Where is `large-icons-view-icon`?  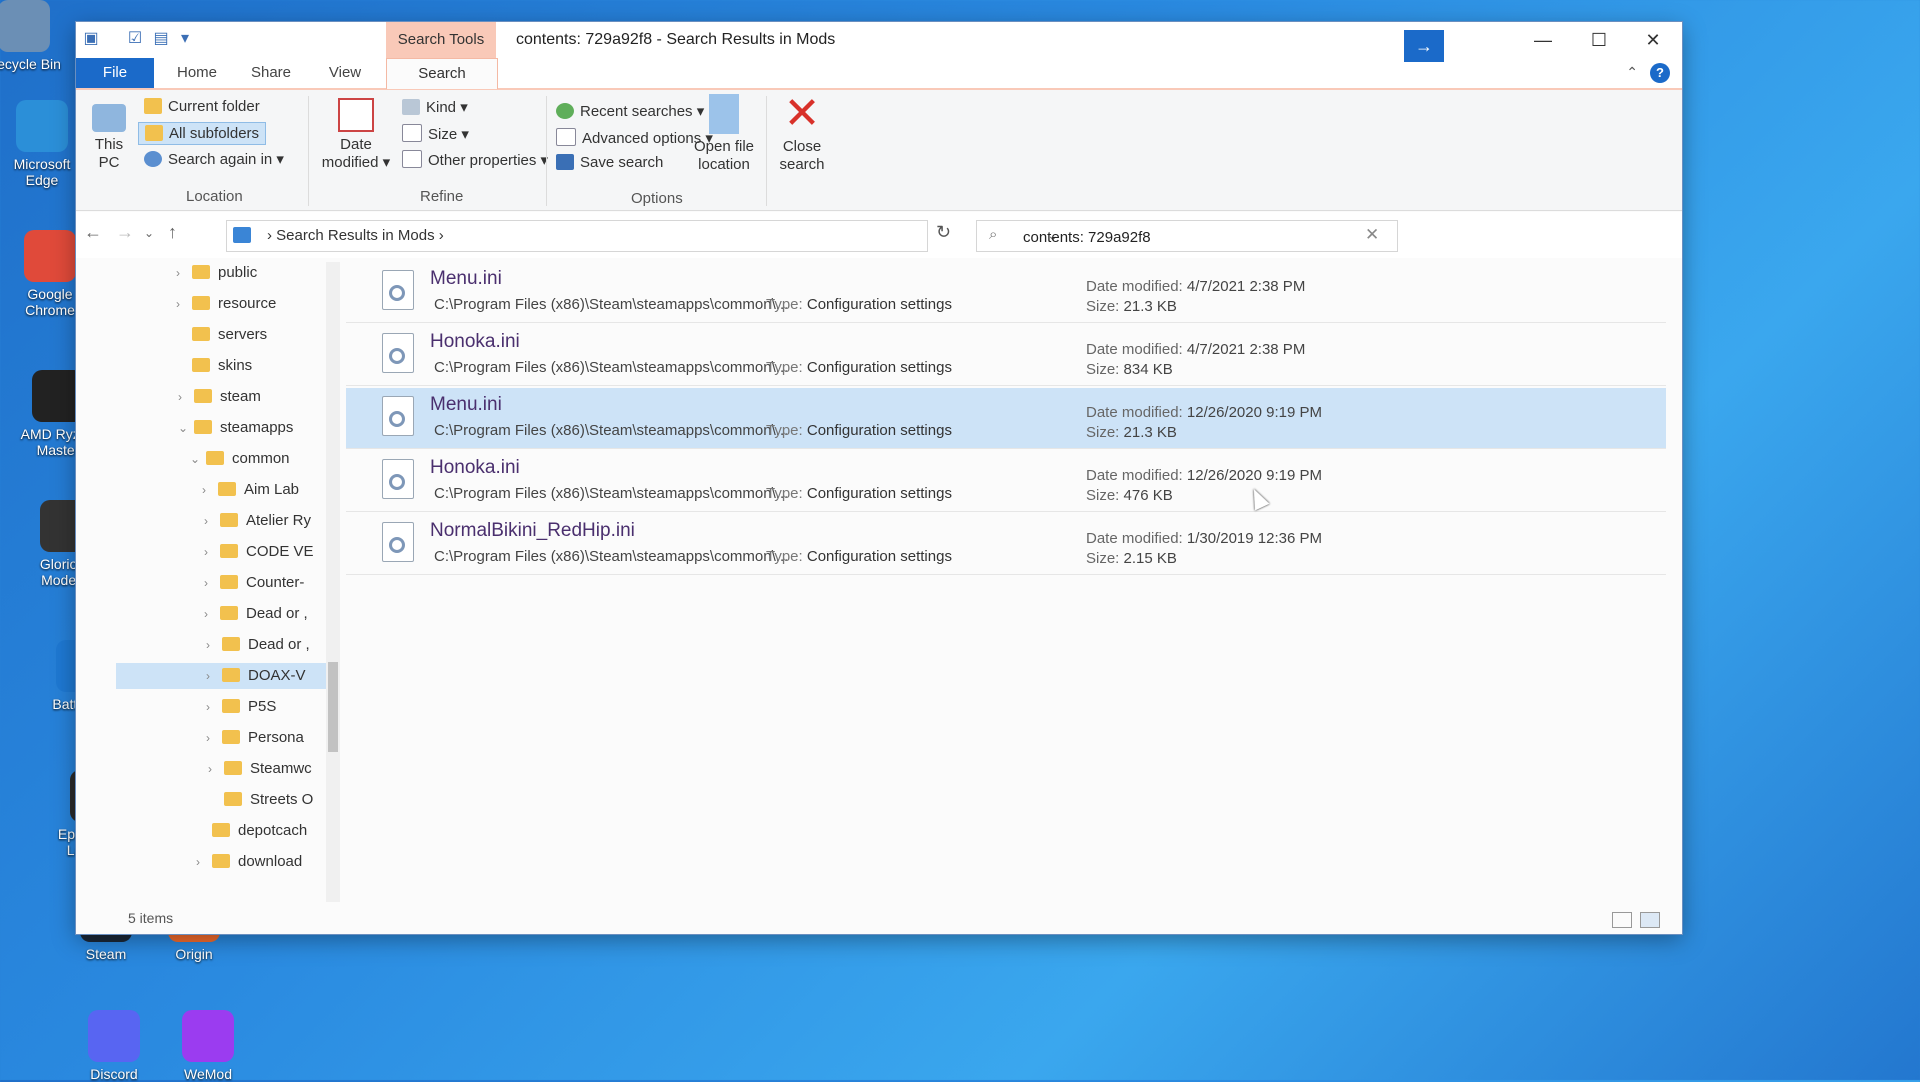
large-icons-view-icon is located at coordinates (1650, 920).